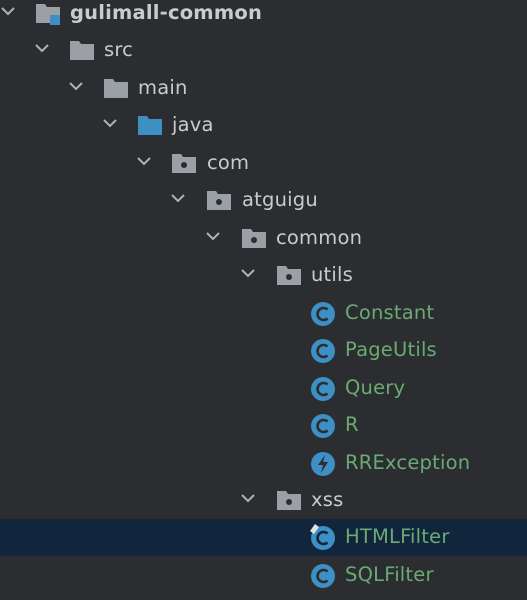 The image size is (527, 600). What do you see at coordinates (319, 237) in the screenshot?
I see `tree-node-label: common` at bounding box center [319, 237].